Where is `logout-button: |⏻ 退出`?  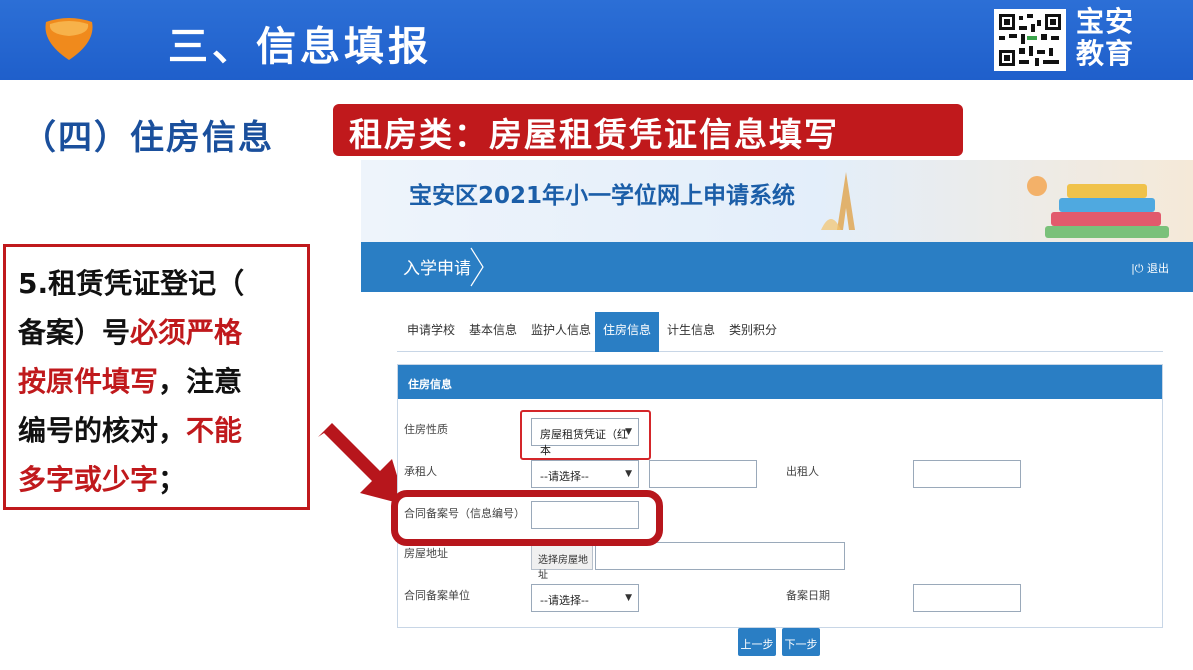 logout-button: |⏻ 退出 is located at coordinates (1150, 268).